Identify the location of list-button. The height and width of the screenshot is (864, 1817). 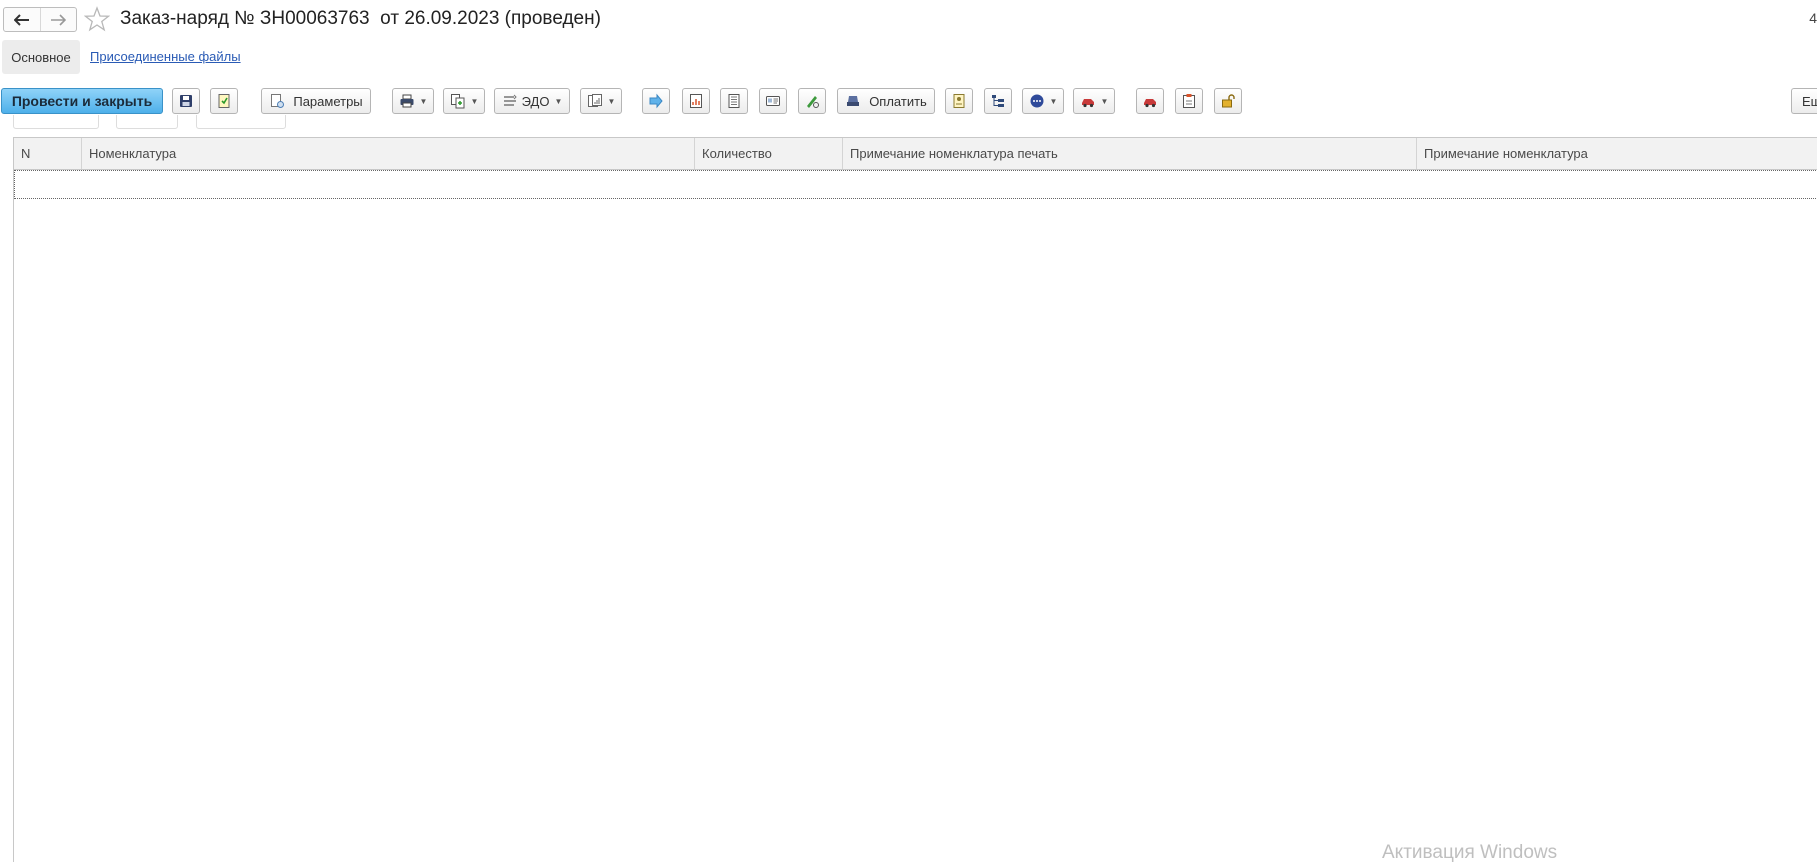
(734, 101).